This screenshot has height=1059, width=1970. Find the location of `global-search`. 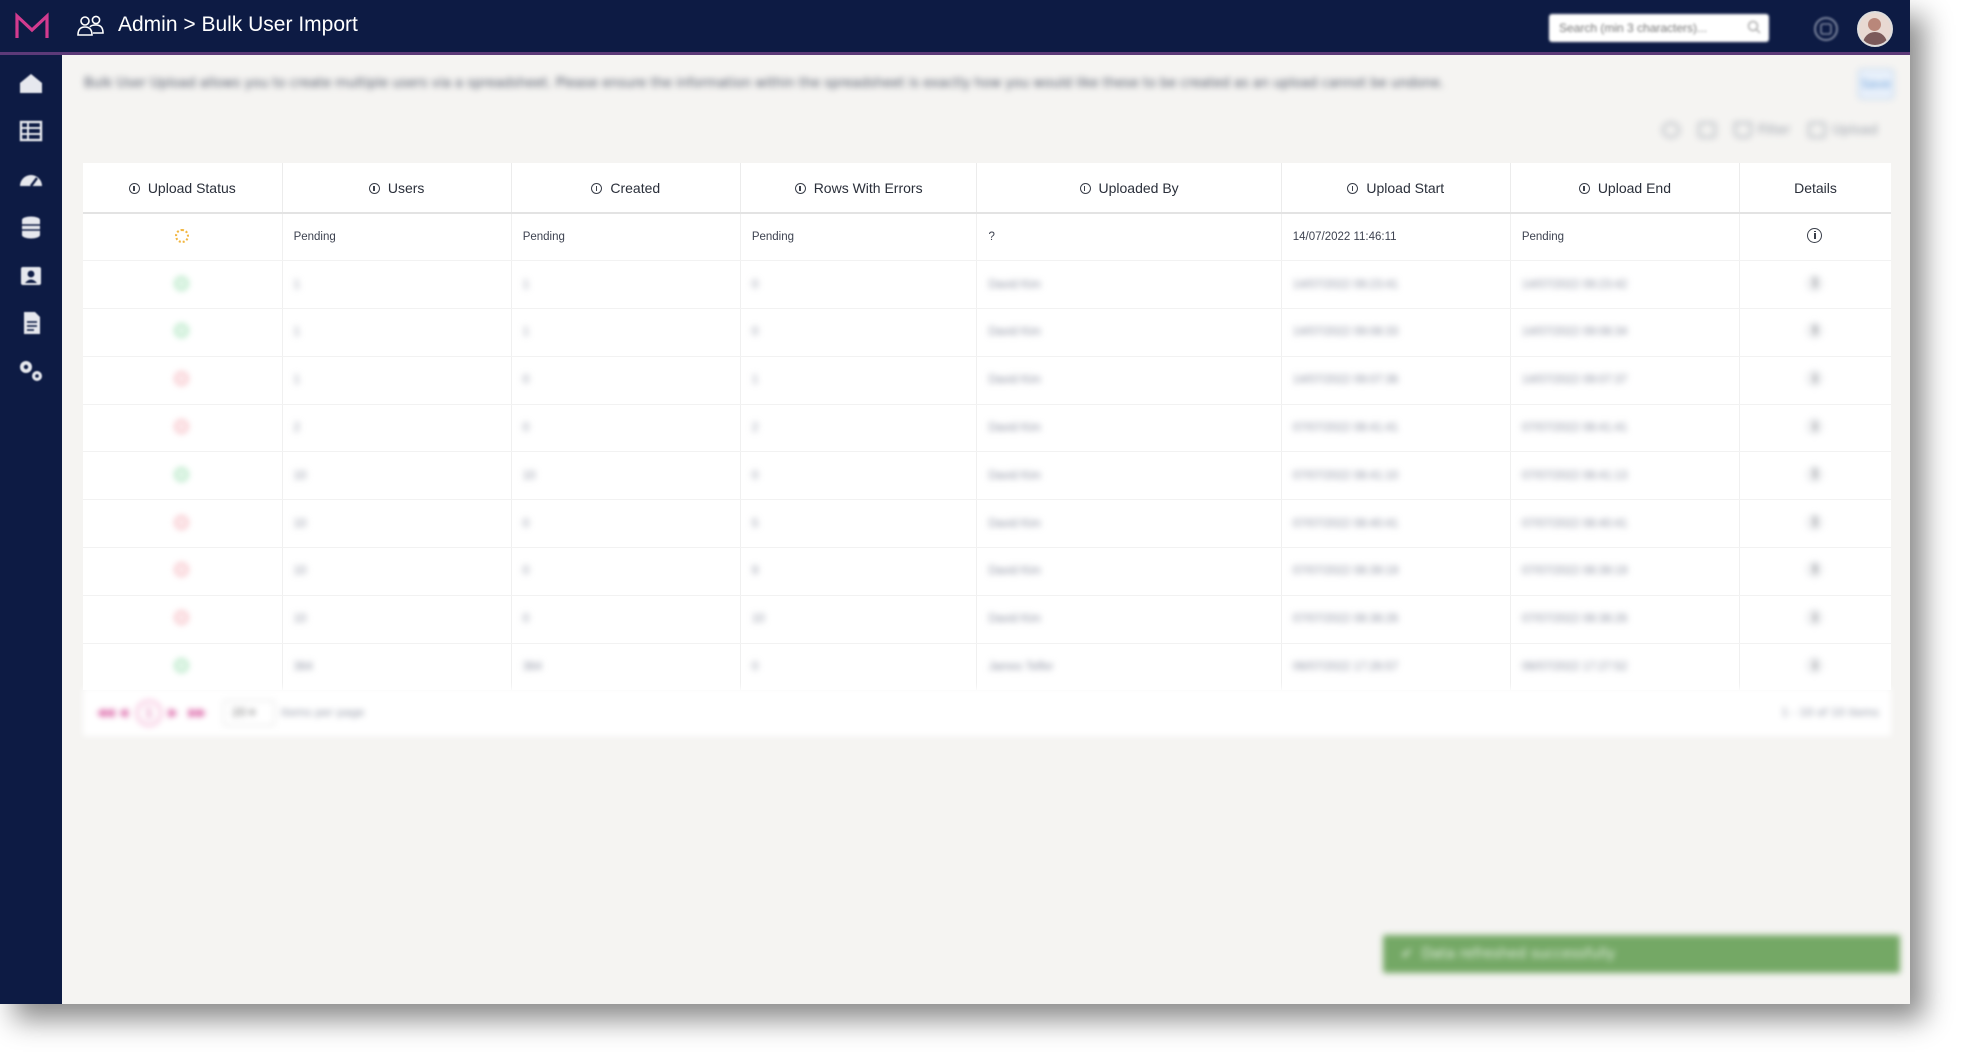

global-search is located at coordinates (1659, 28).